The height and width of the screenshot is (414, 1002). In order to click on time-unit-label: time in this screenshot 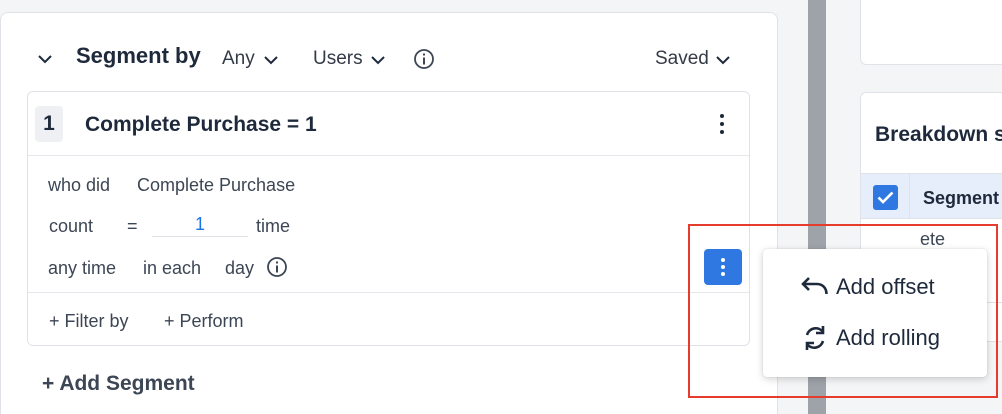, I will do `click(273, 226)`.